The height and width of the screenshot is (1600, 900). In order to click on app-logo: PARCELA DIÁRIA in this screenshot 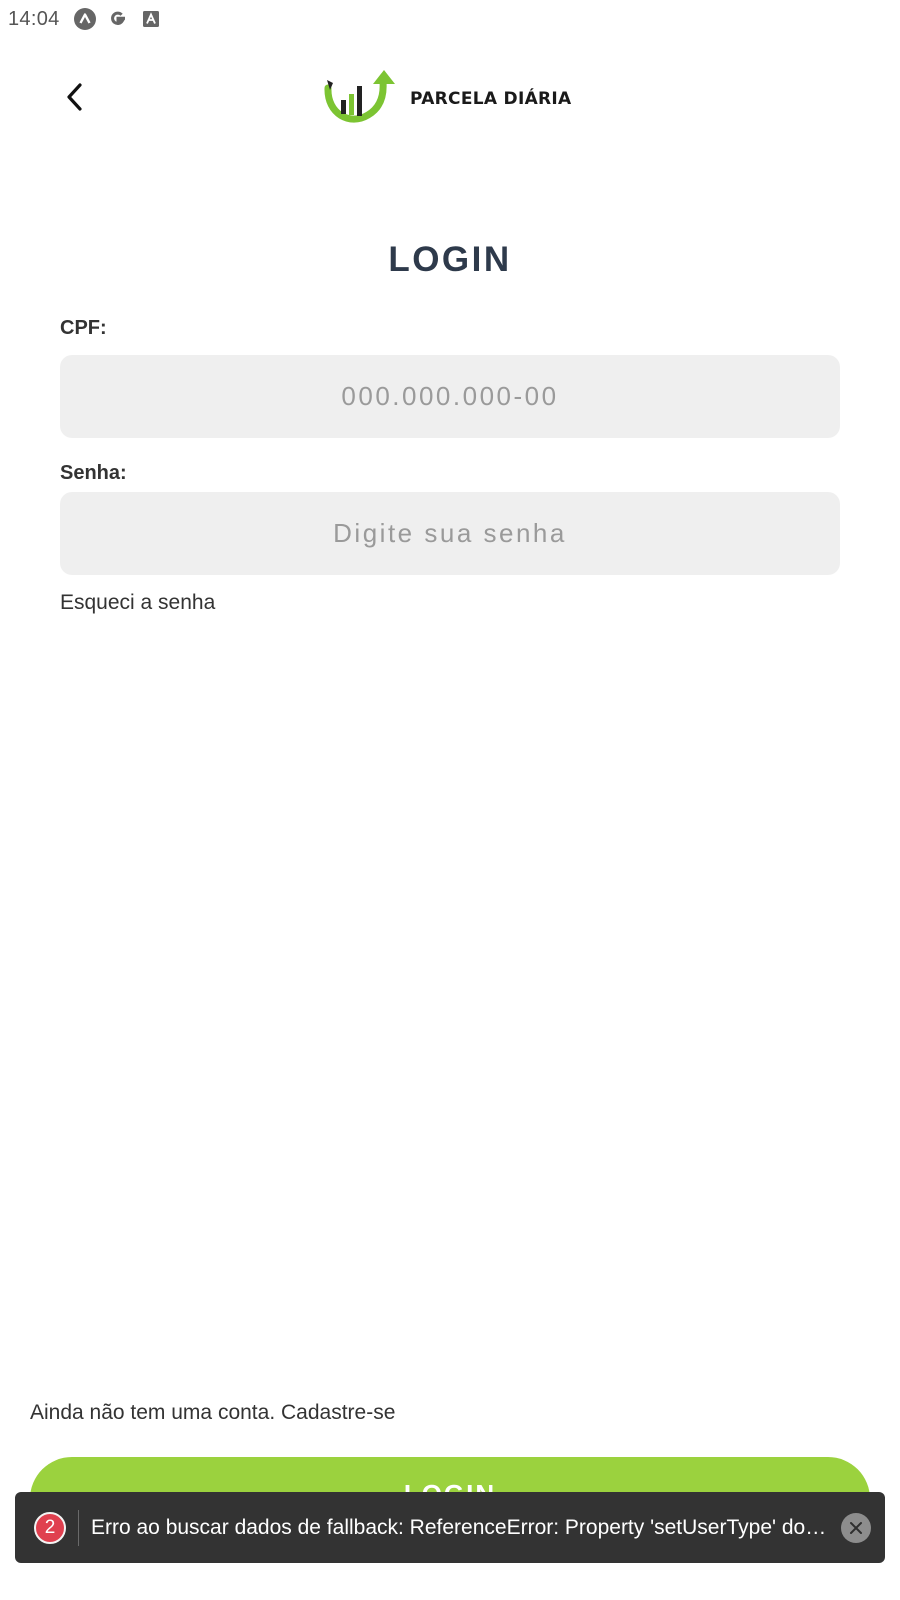, I will do `click(448, 99)`.